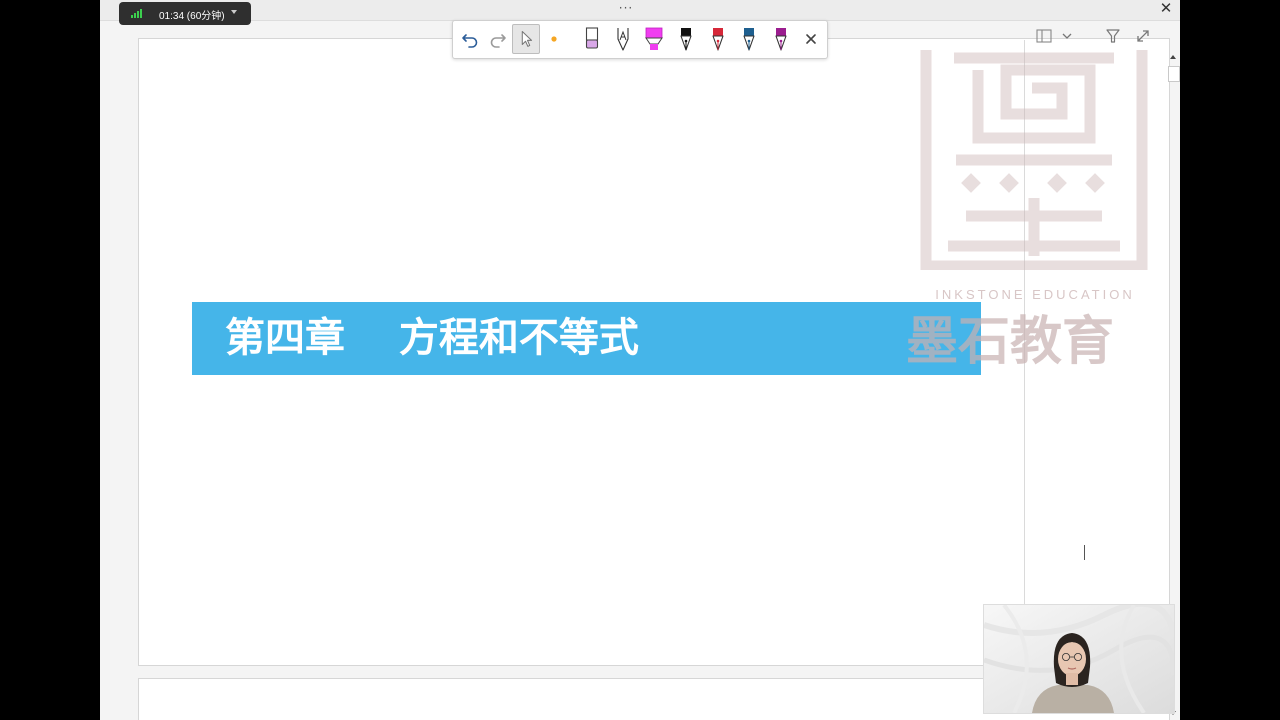 The image size is (1280, 720). I want to click on filter-icon, so click(1113, 36).